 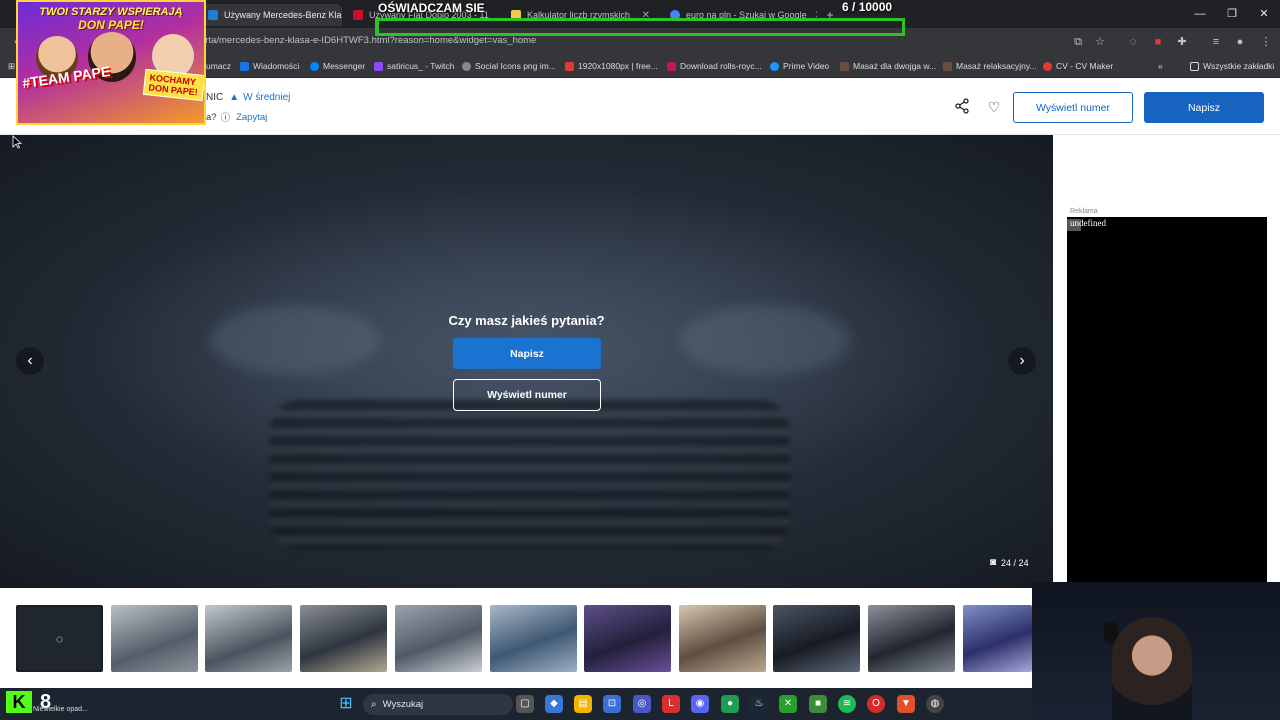 What do you see at coordinates (730, 704) in the screenshot?
I see `chrome-icon: ●` at bounding box center [730, 704].